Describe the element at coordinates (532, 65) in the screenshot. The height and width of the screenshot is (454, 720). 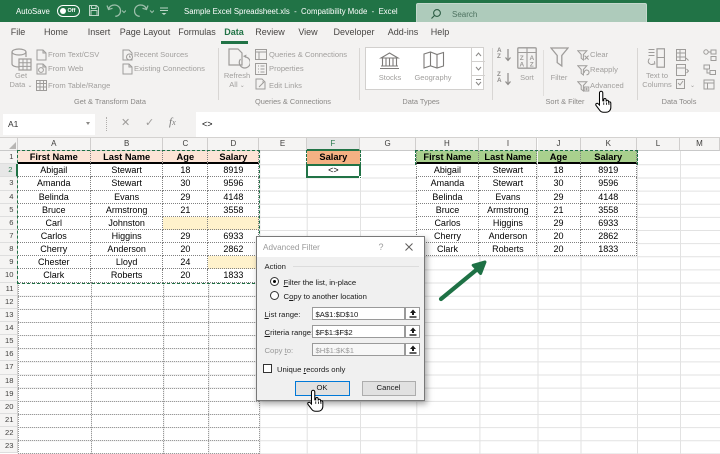
I see `svg-text: Z` at that location.